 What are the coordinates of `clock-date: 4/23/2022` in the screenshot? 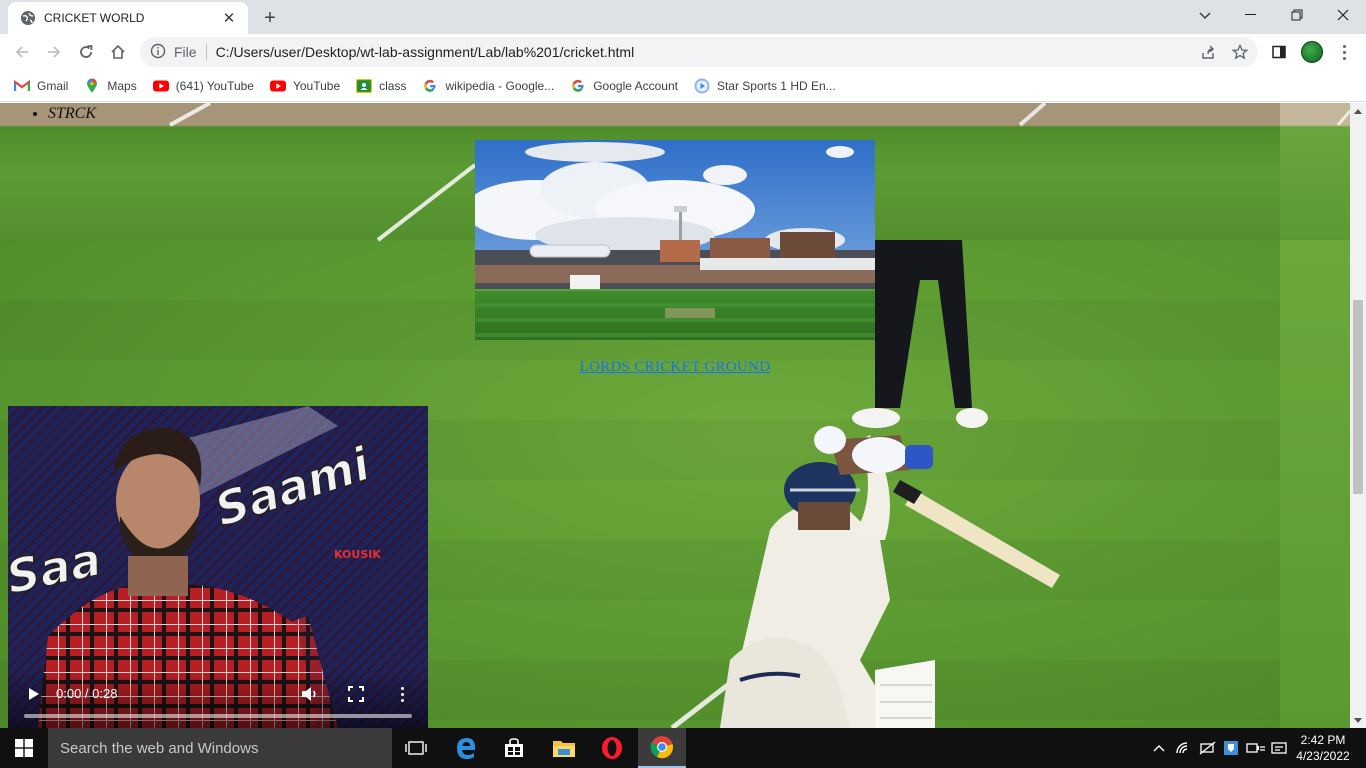 It's located at (1323, 756).